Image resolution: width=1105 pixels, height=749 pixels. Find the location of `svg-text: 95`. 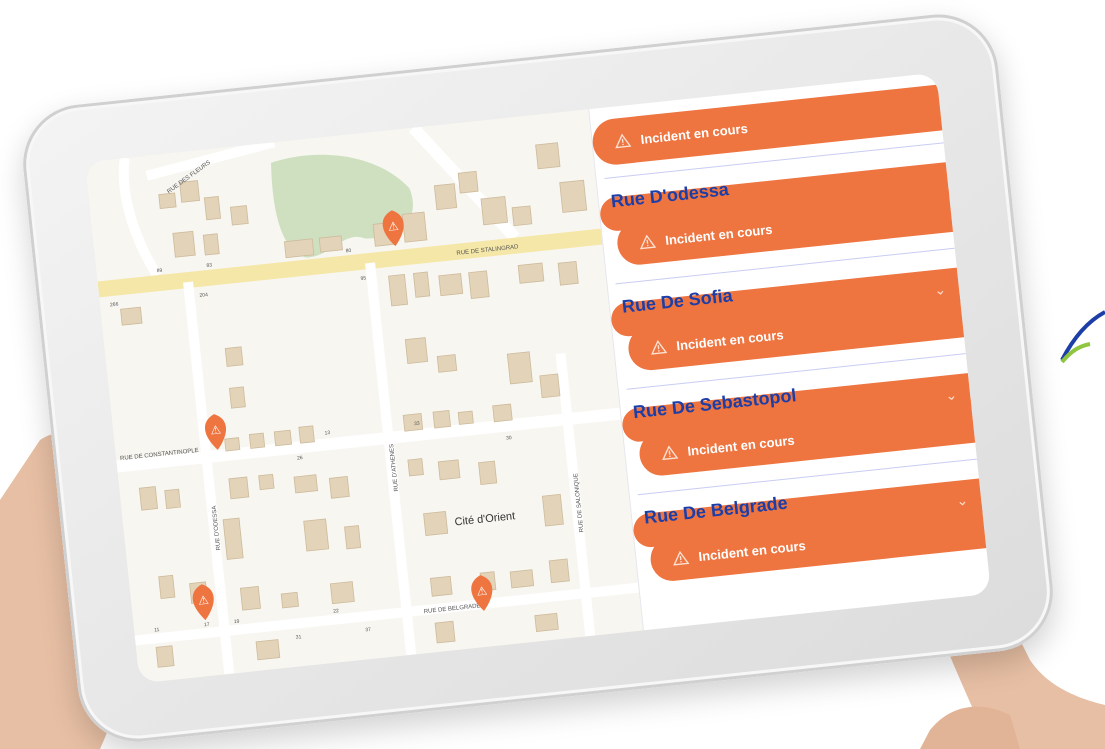

svg-text: 95 is located at coordinates (363, 278).